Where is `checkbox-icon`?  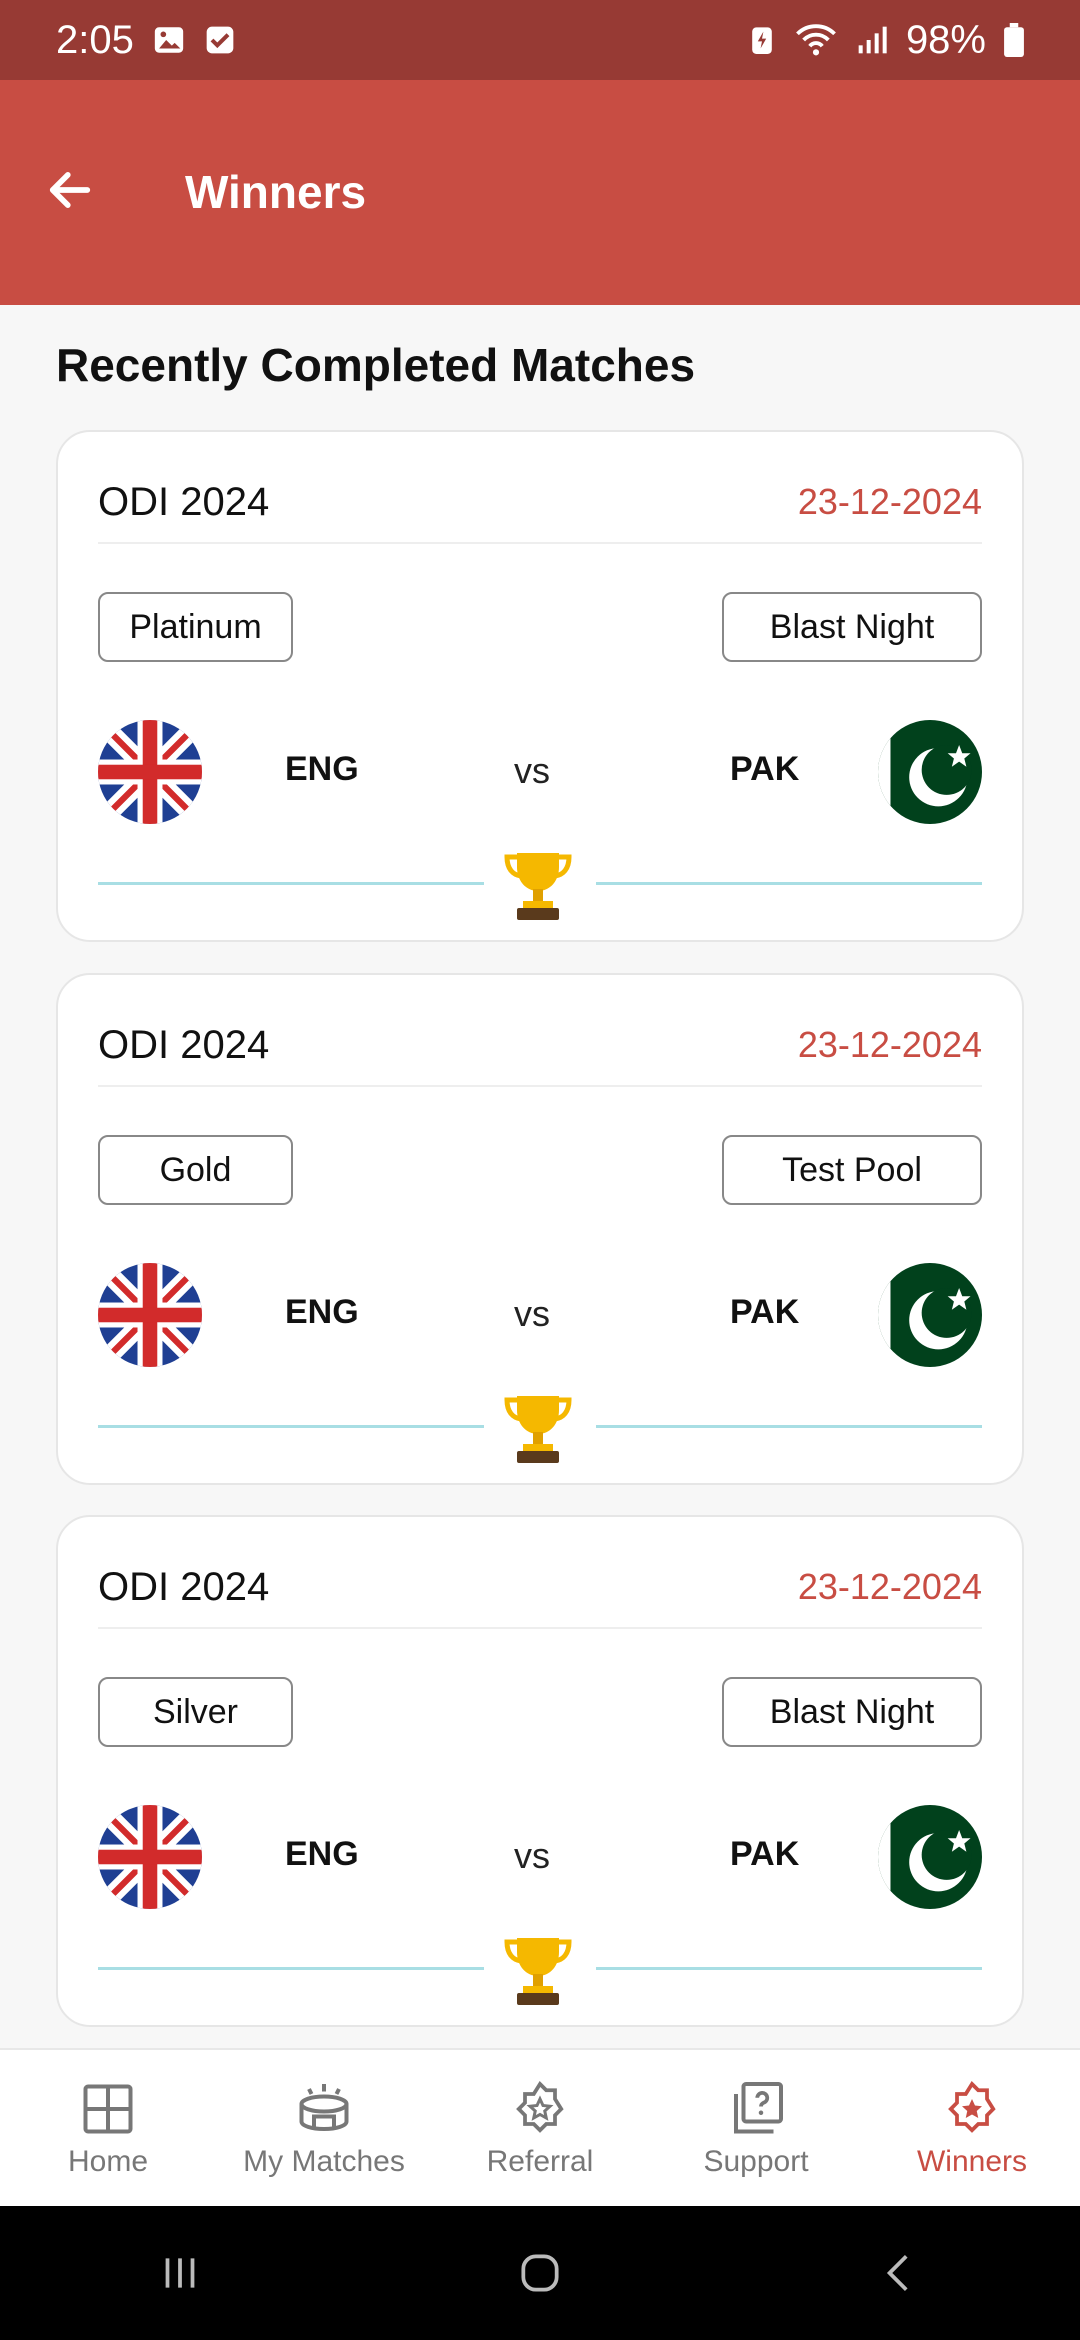 checkbox-icon is located at coordinates (220, 40).